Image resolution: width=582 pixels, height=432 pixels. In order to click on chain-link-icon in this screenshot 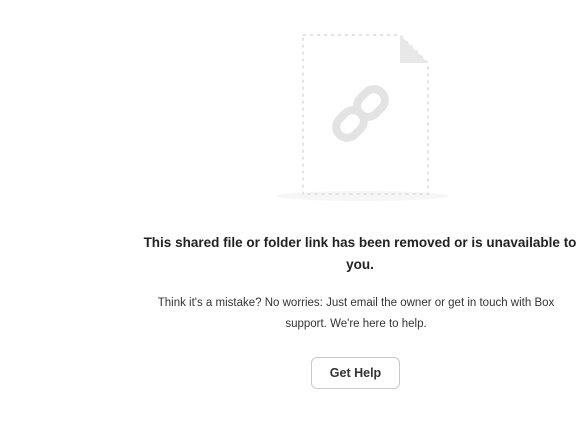, I will do `click(360, 113)`.